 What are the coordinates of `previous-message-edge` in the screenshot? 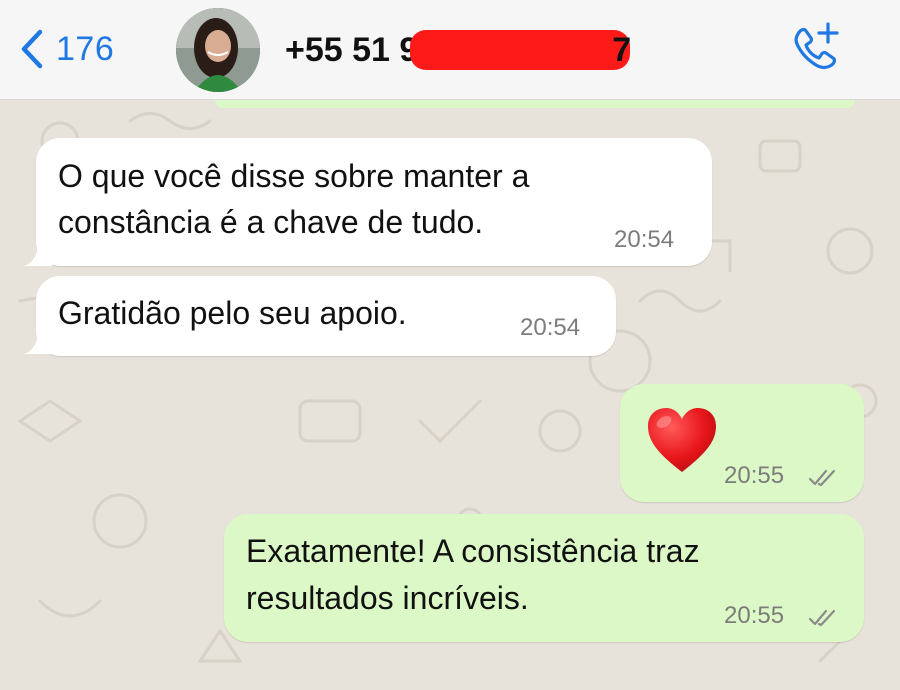 It's located at (535, 104).